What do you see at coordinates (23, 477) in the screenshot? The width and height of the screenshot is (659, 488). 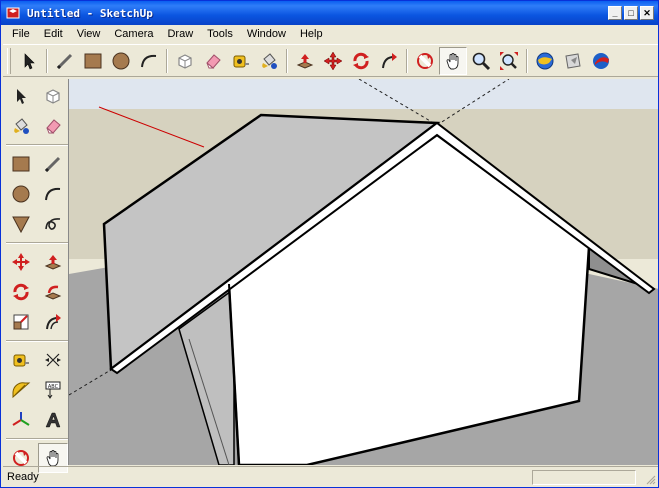 I see `status-text: Ready` at bounding box center [23, 477].